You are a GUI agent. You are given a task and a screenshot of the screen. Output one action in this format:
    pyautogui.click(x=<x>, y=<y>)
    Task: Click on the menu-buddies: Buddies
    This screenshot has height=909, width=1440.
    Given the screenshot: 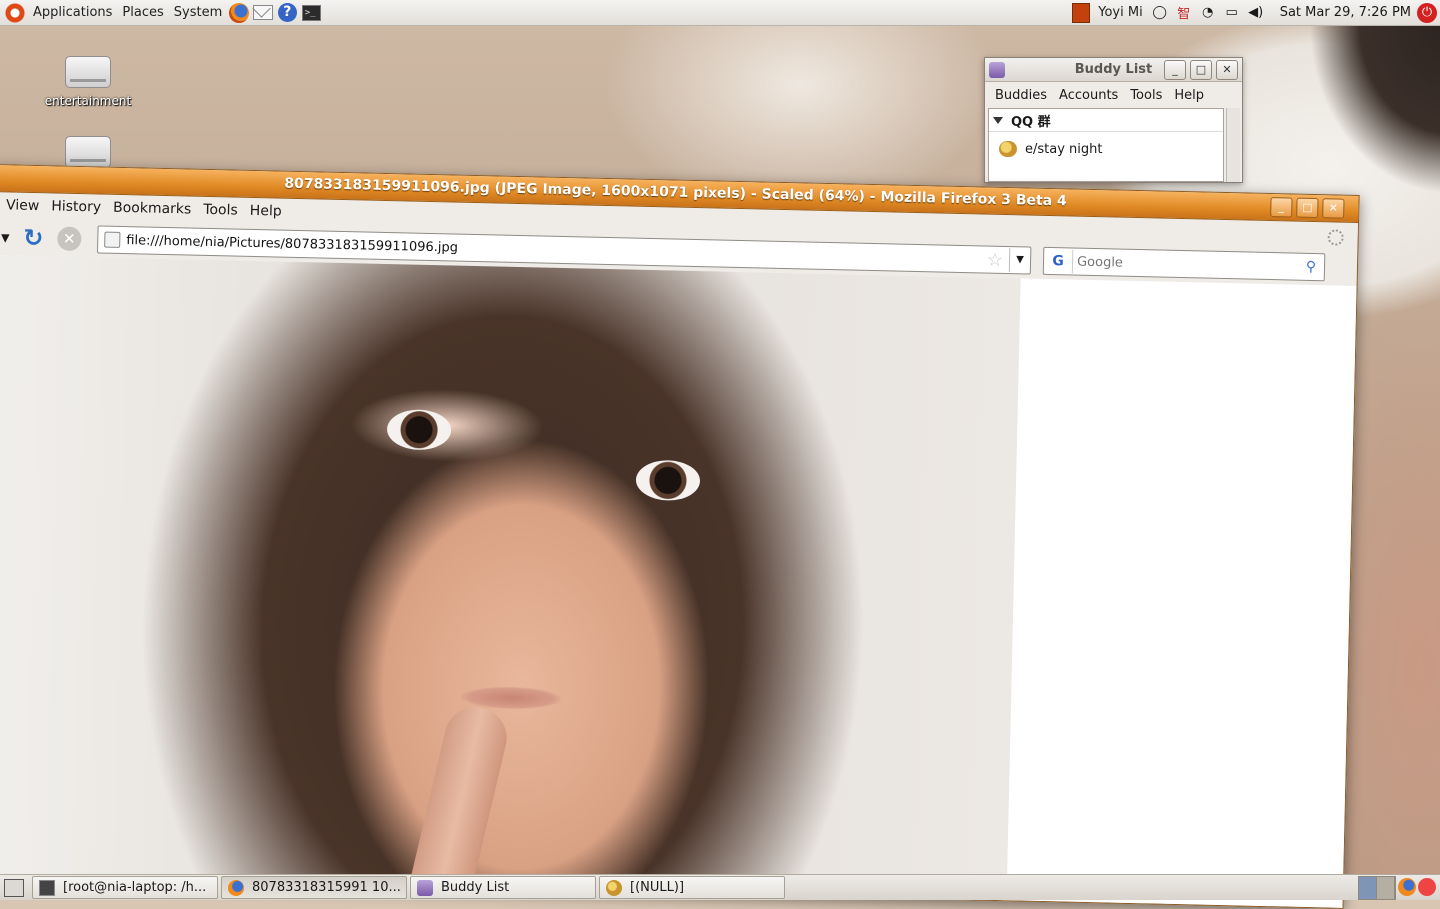 What is the action you would take?
    pyautogui.click(x=1021, y=95)
    